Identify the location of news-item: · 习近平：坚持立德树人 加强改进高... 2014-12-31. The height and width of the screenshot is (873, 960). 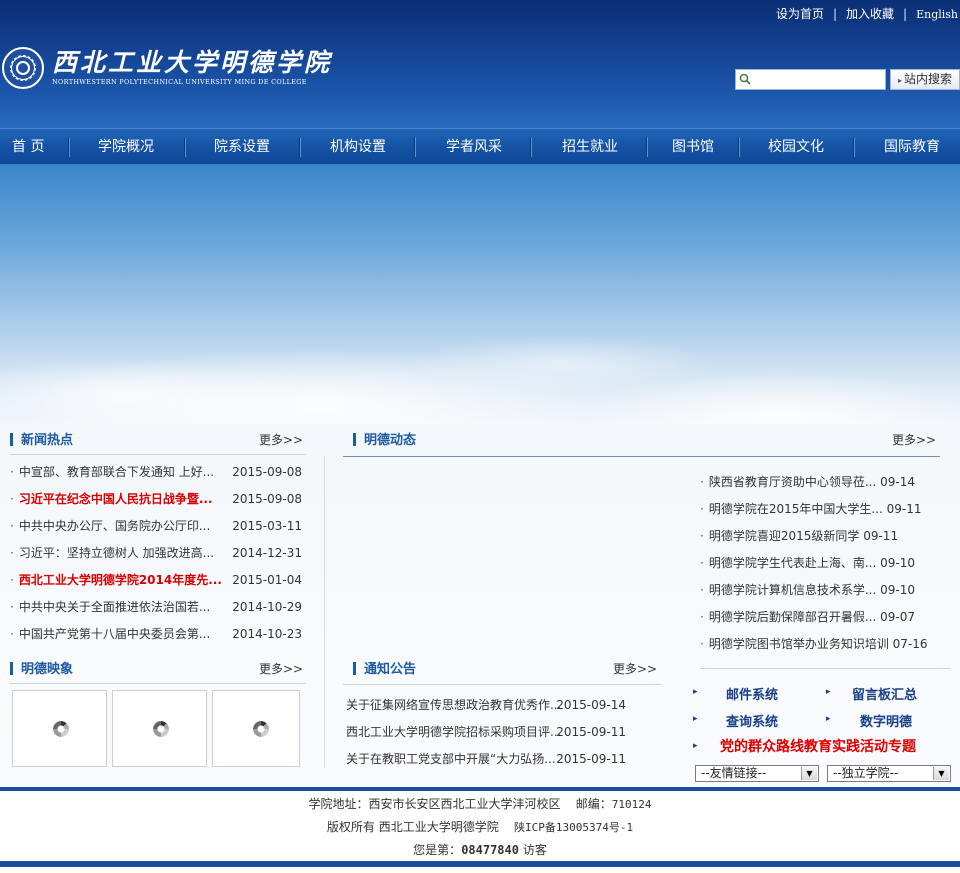
(156, 553).